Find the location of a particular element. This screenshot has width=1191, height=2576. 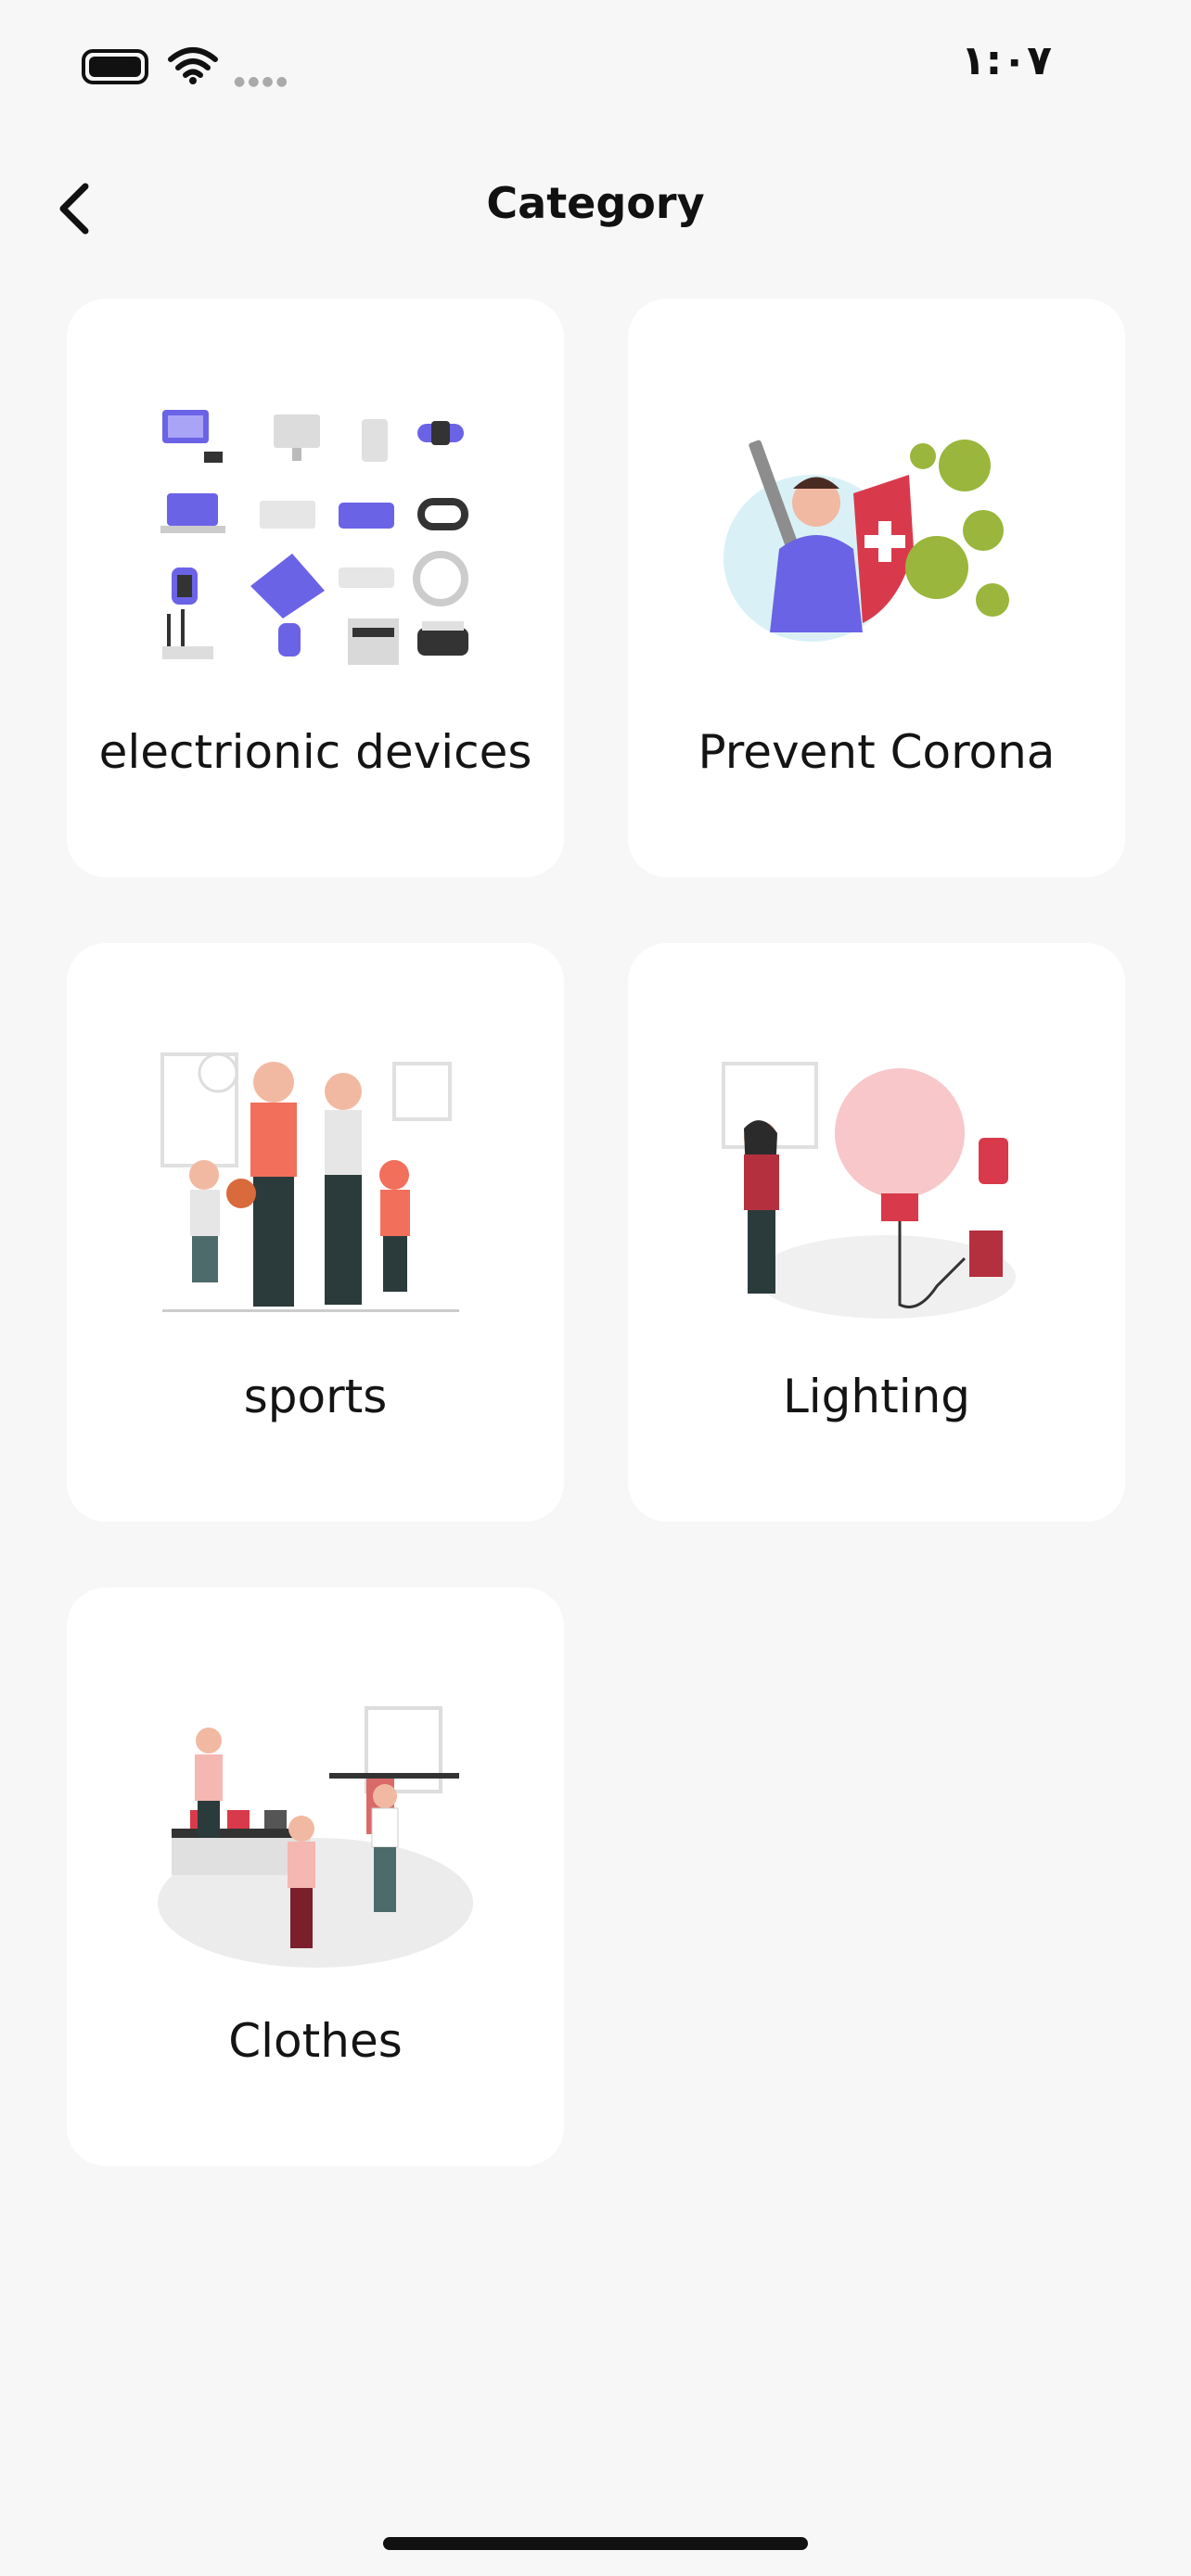

category-card-clothes: Clothes is located at coordinates (315, 1877).